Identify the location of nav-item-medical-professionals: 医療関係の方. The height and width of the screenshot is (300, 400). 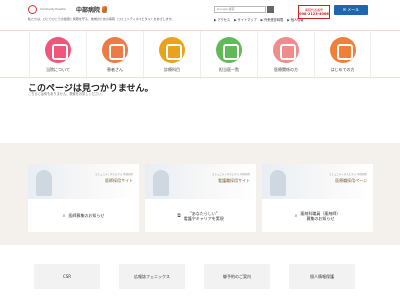
(285, 55).